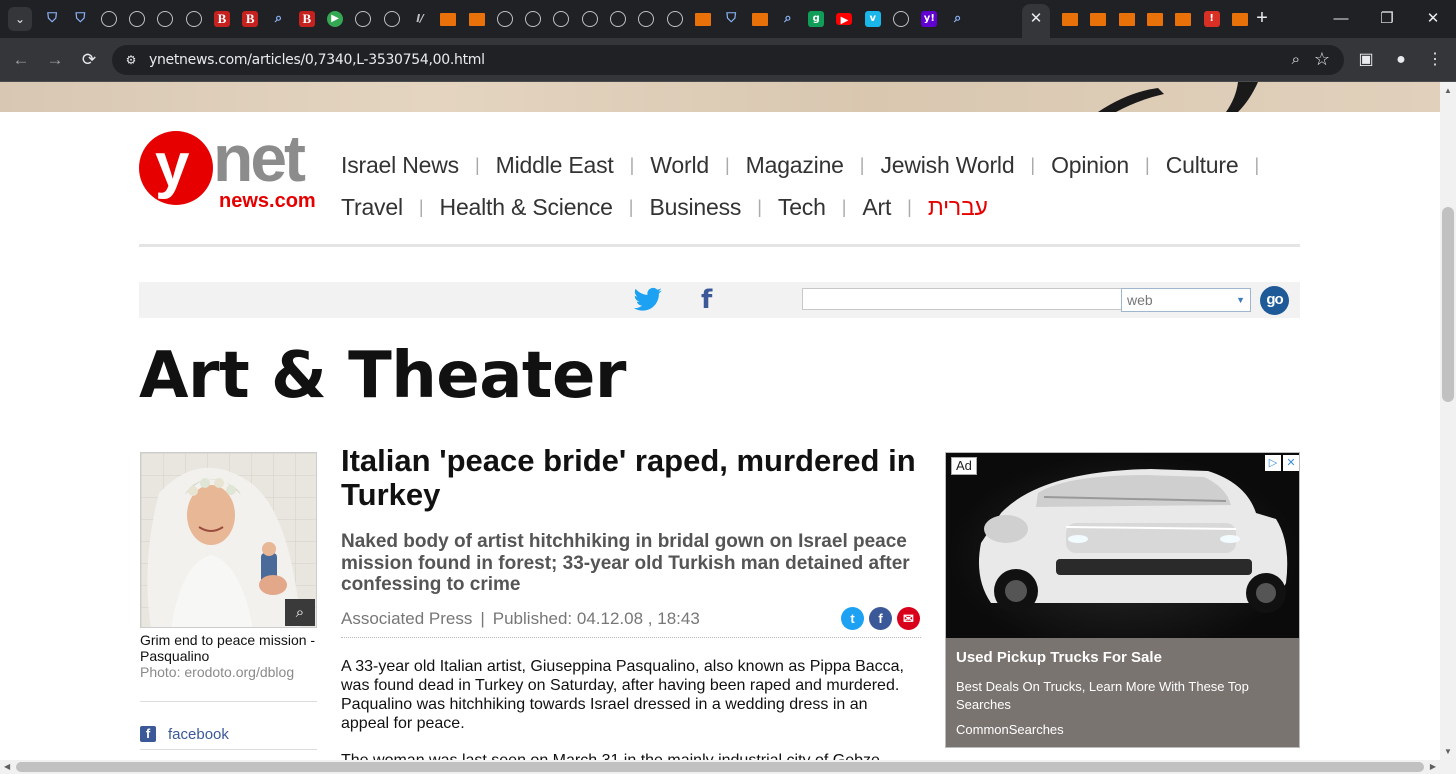  What do you see at coordinates (880, 618) in the screenshot?
I see `facebook-share-icon: f` at bounding box center [880, 618].